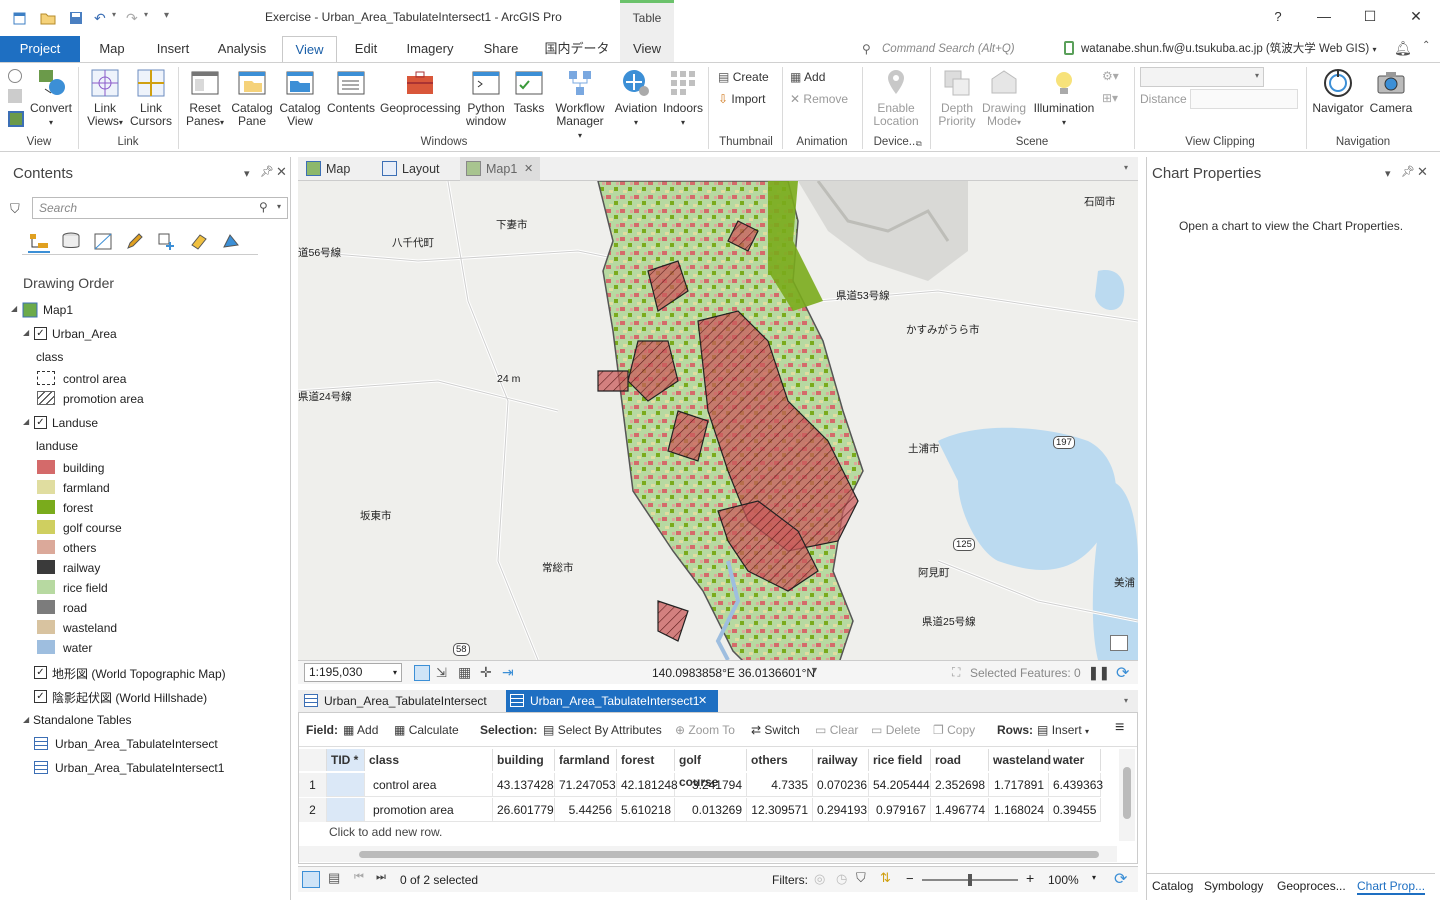 The height and width of the screenshot is (900, 1440). Describe the element at coordinates (199, 241) in the screenshot. I see `list-by-labeling-icon` at that location.